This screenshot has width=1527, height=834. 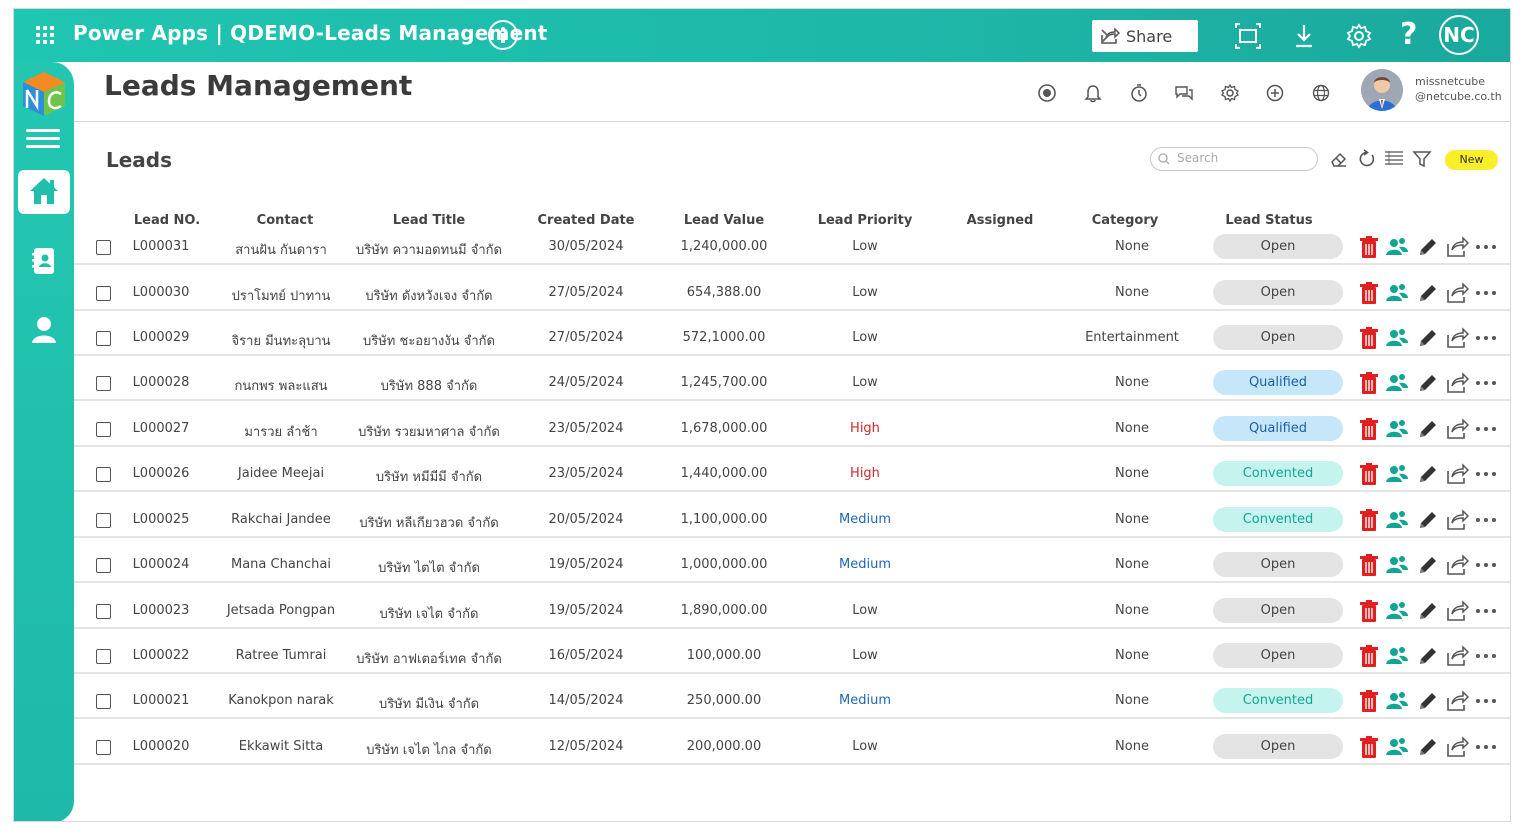 I want to click on bell-icon, so click(x=1093, y=93).